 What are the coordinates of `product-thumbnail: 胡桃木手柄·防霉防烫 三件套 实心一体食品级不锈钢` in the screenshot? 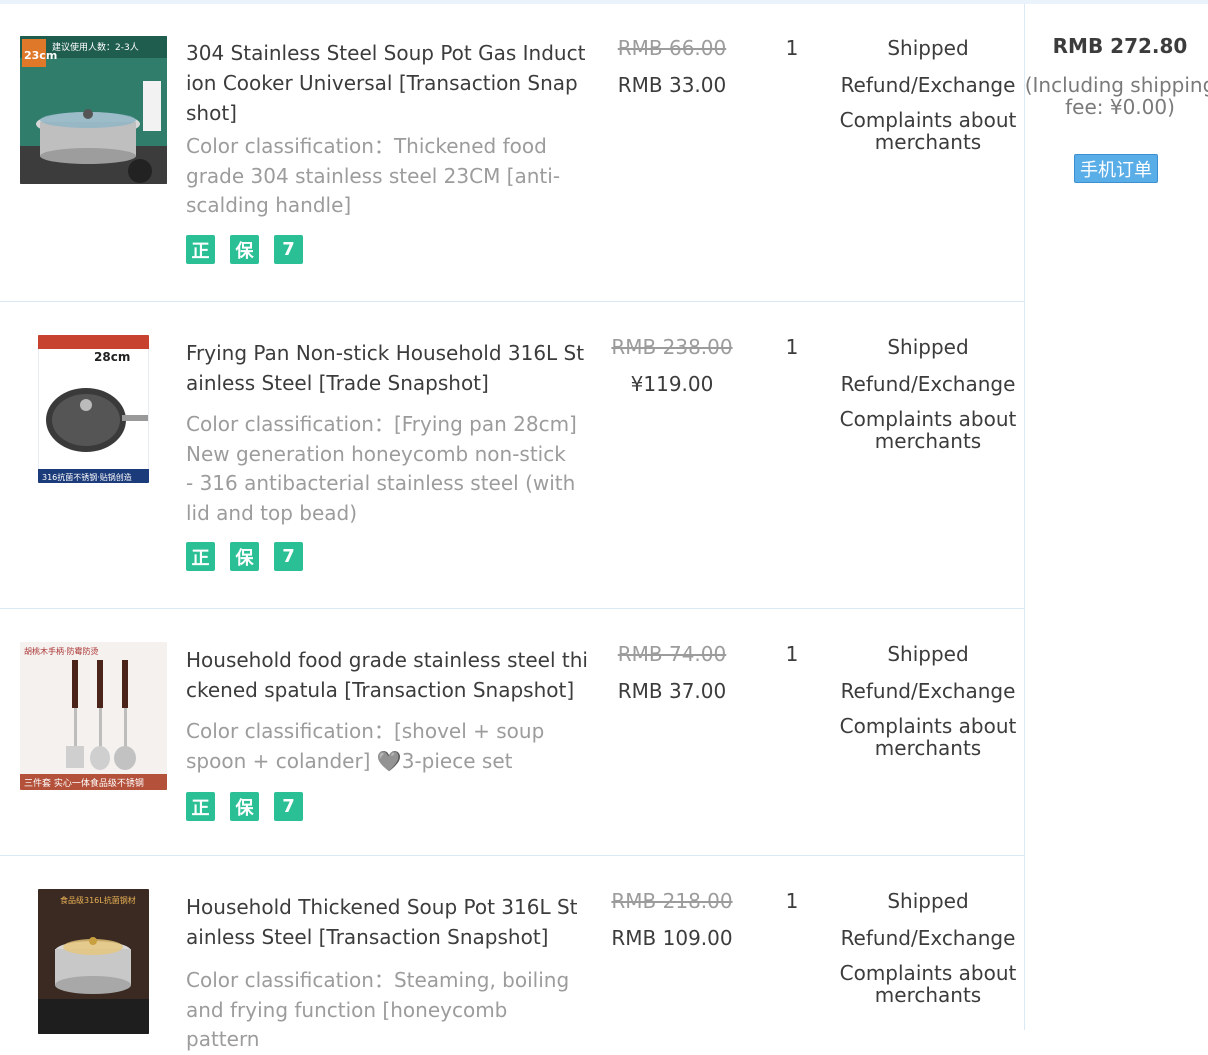 It's located at (93, 716).